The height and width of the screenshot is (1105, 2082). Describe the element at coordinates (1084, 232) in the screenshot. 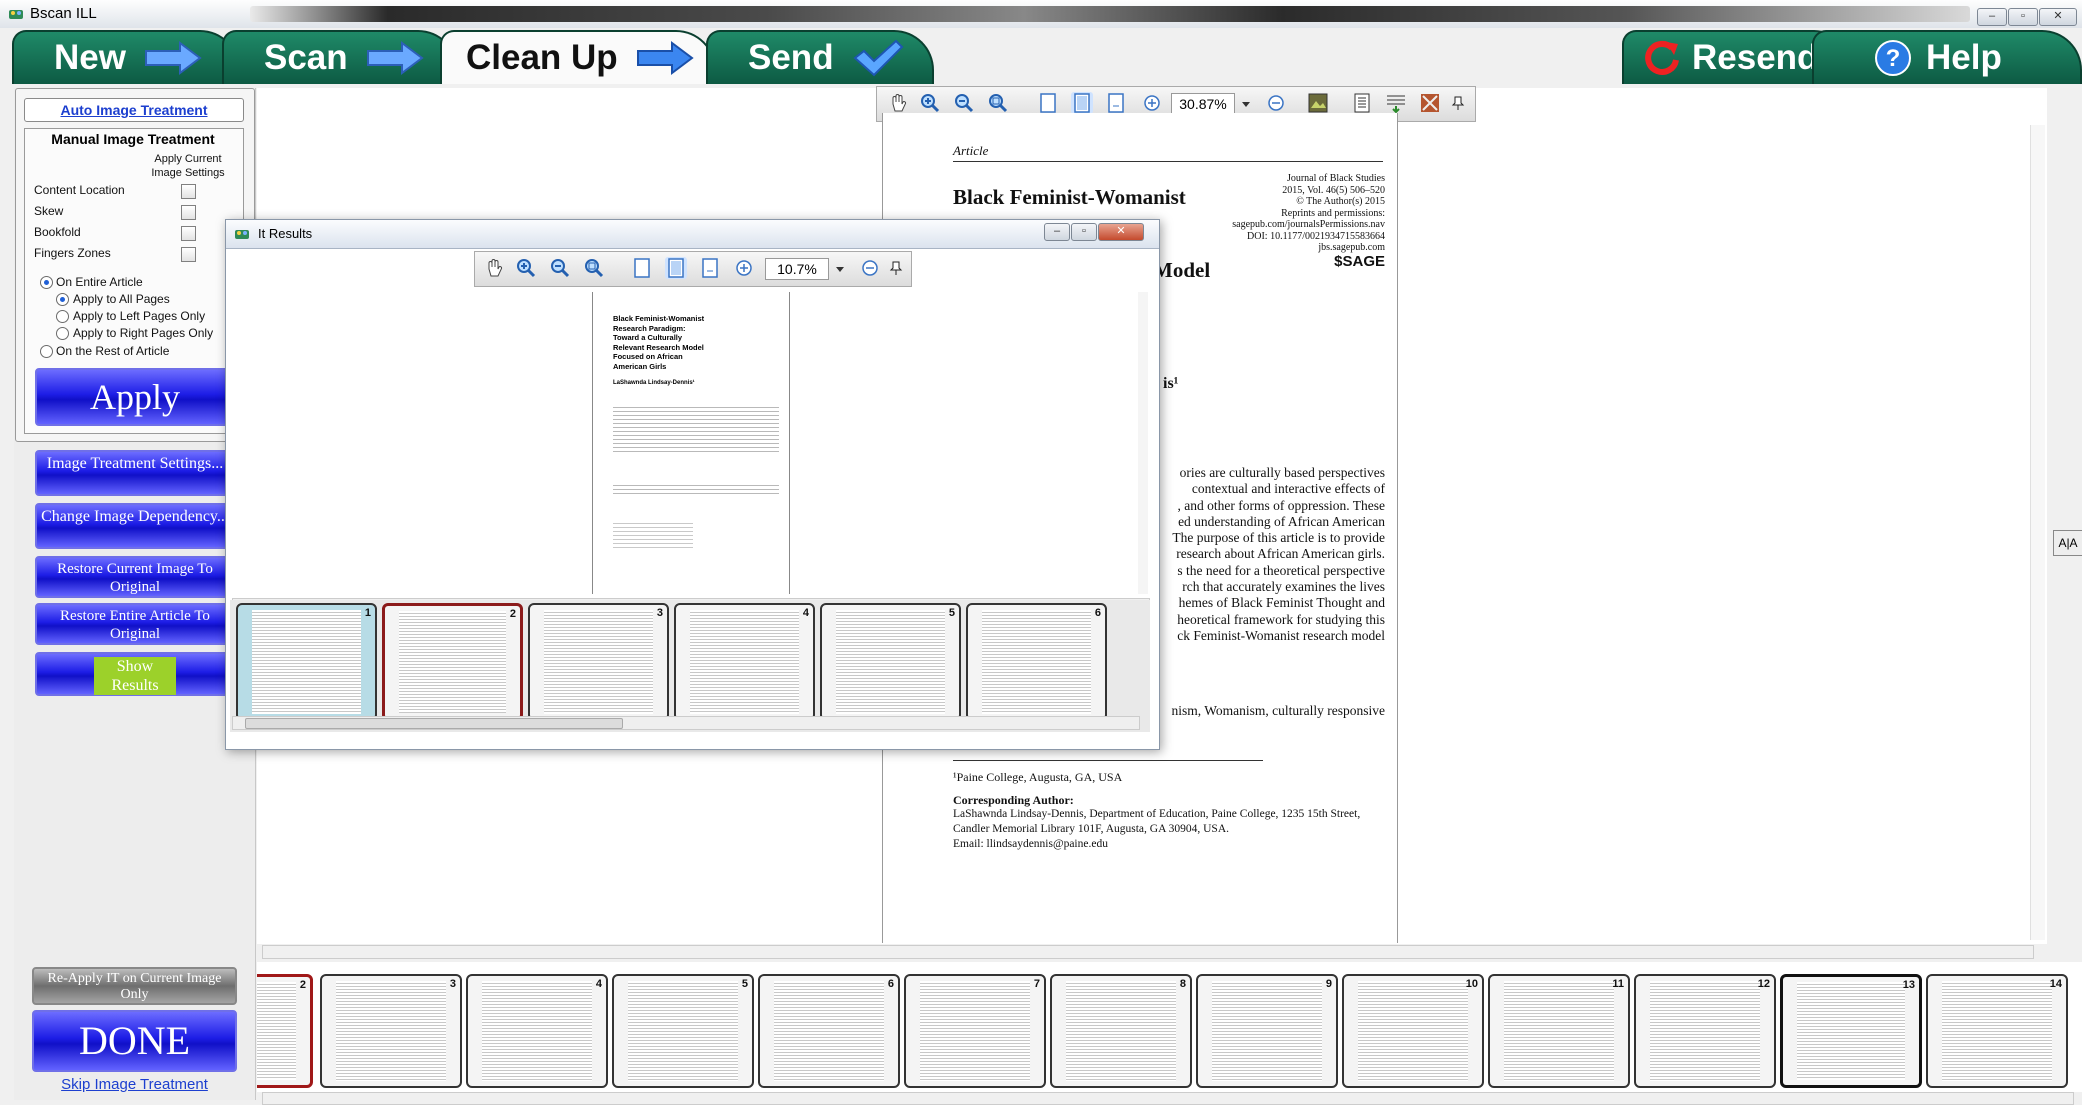

I see `popup-maximize-button: ▫` at that location.